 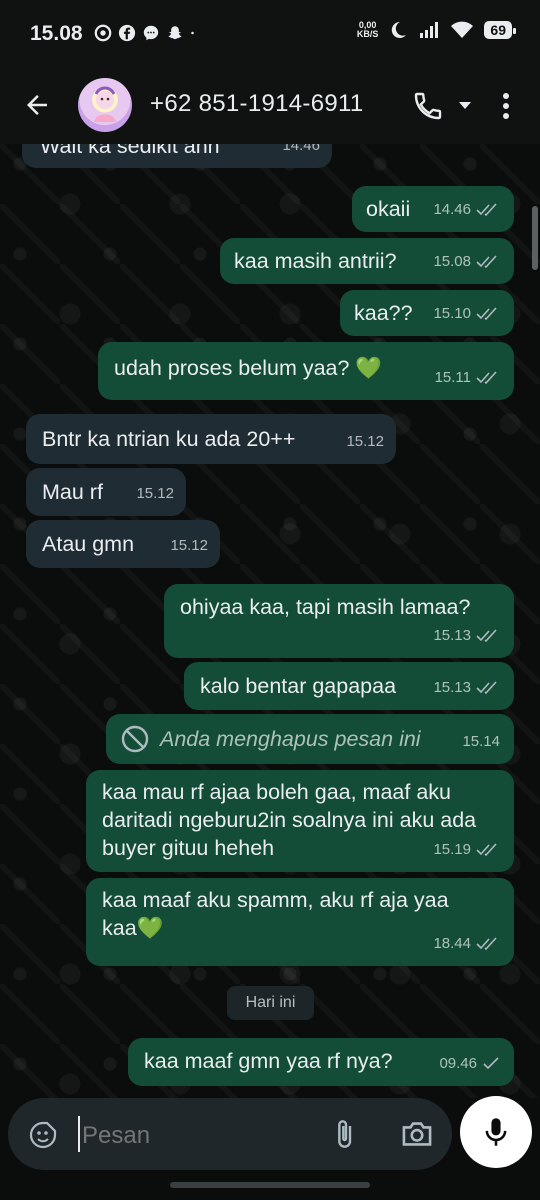 I want to click on message-time-label: 15.14, so click(x=481, y=741).